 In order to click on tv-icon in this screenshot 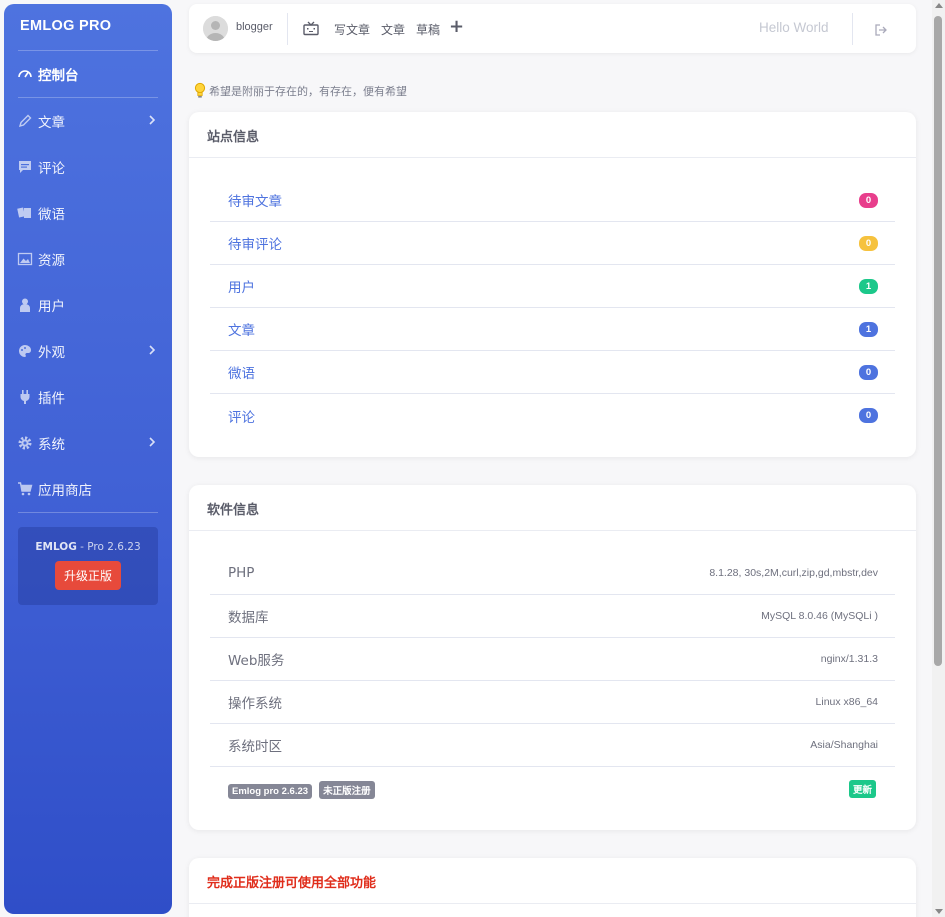, I will do `click(311, 30)`.